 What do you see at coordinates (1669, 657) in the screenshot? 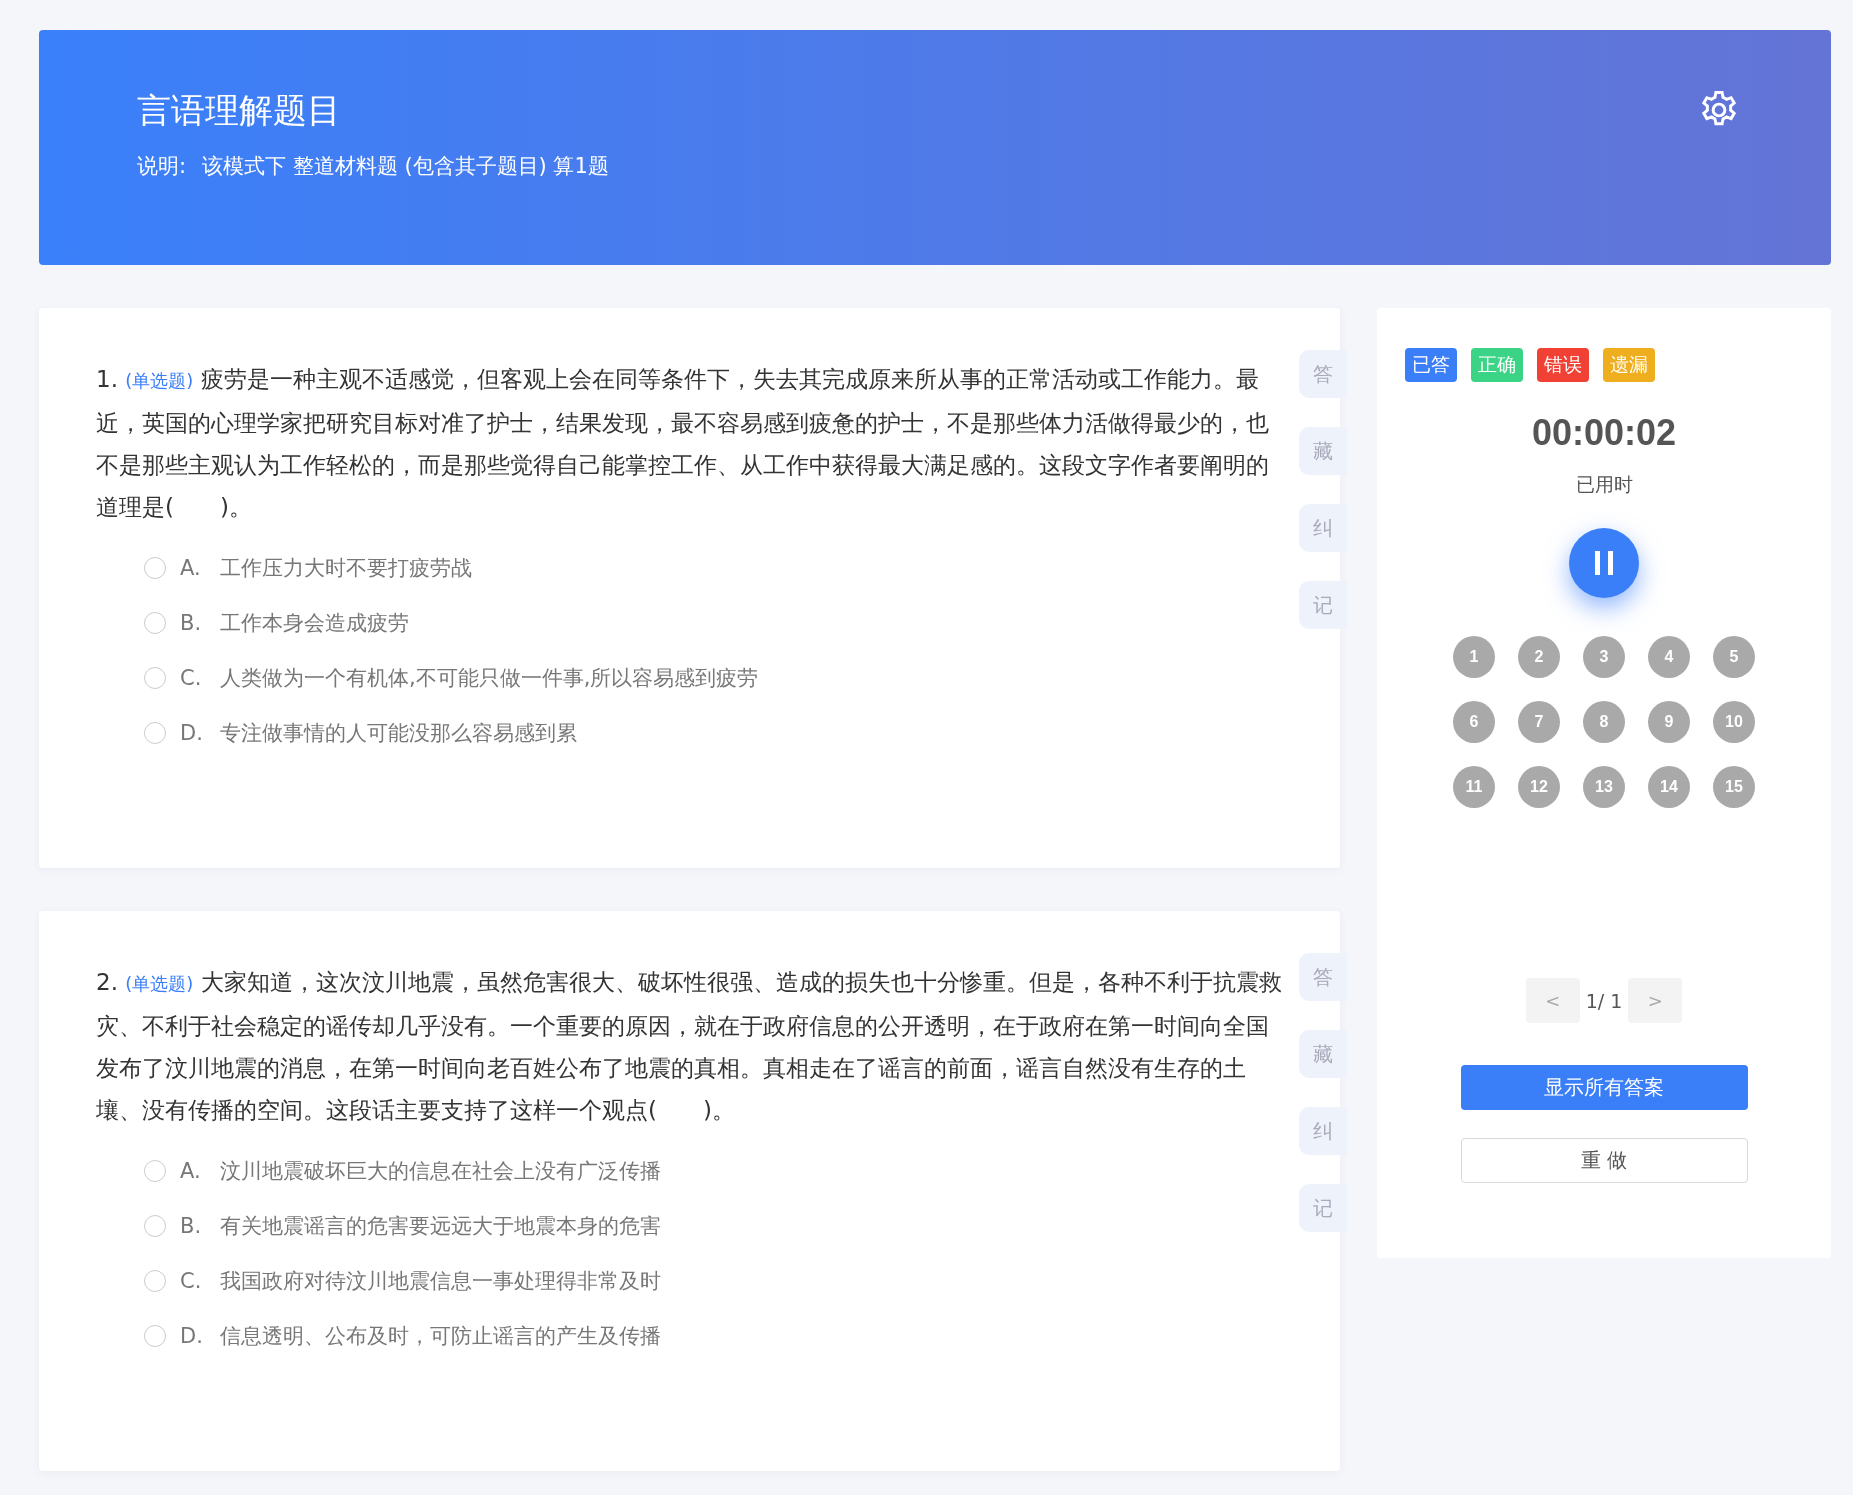
I see `question-number-button: 4` at bounding box center [1669, 657].